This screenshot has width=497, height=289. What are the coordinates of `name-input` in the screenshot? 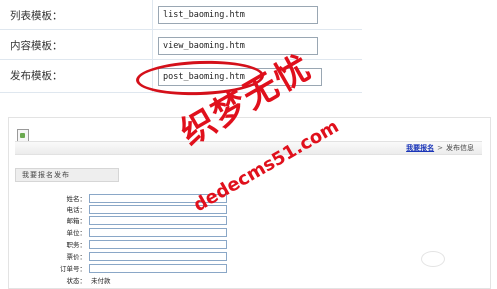 It's located at (158, 198).